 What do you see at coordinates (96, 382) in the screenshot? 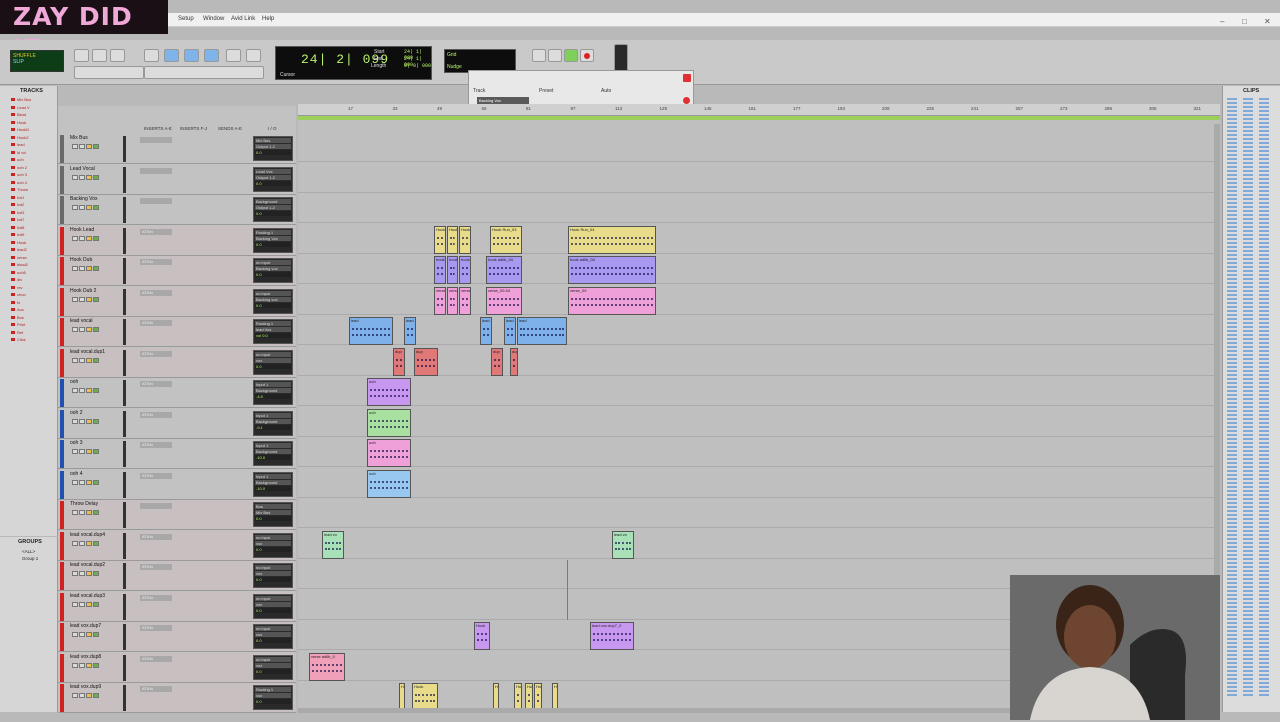
I see `track-name: ooh` at bounding box center [96, 382].